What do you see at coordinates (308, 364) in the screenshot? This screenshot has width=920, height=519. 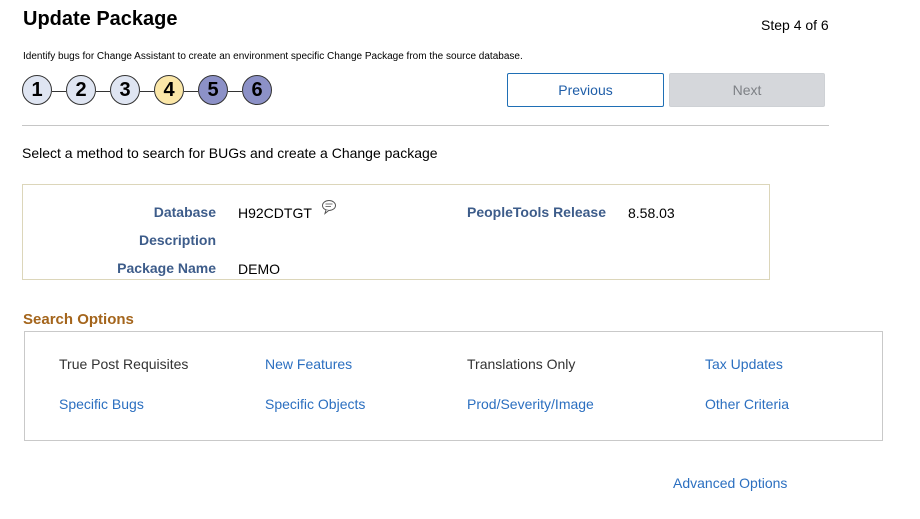 I see `new-features-link: New Features` at bounding box center [308, 364].